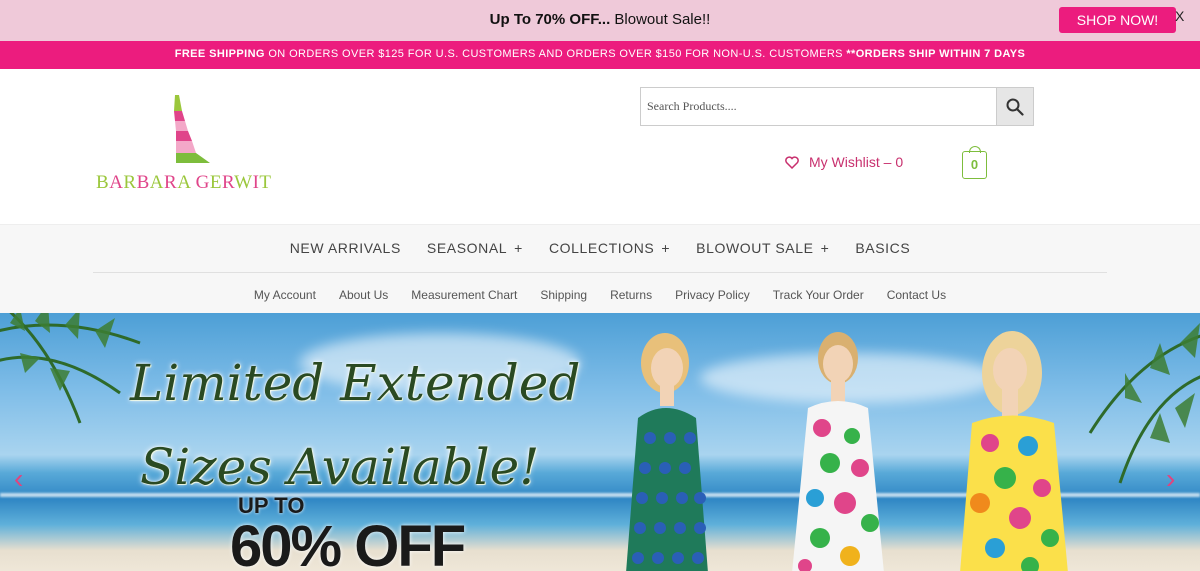 The image size is (1200, 571). What do you see at coordinates (792, 162) in the screenshot?
I see `heart-icon` at bounding box center [792, 162].